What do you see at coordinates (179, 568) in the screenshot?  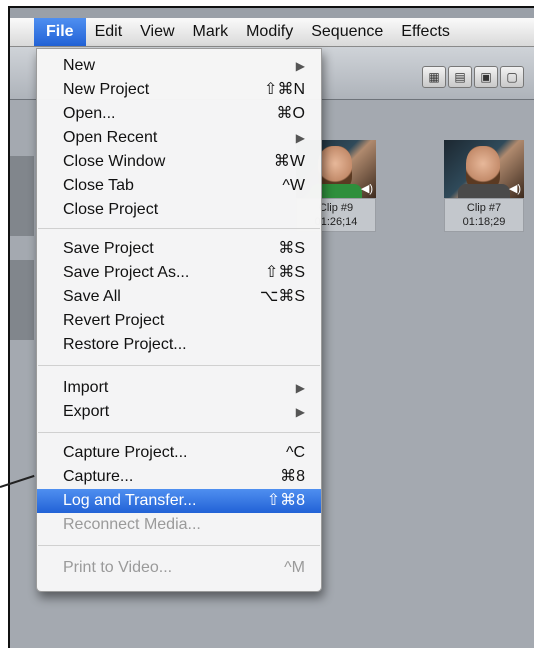 I see `menu-item-print-to-video: Print to Video... ^M` at bounding box center [179, 568].